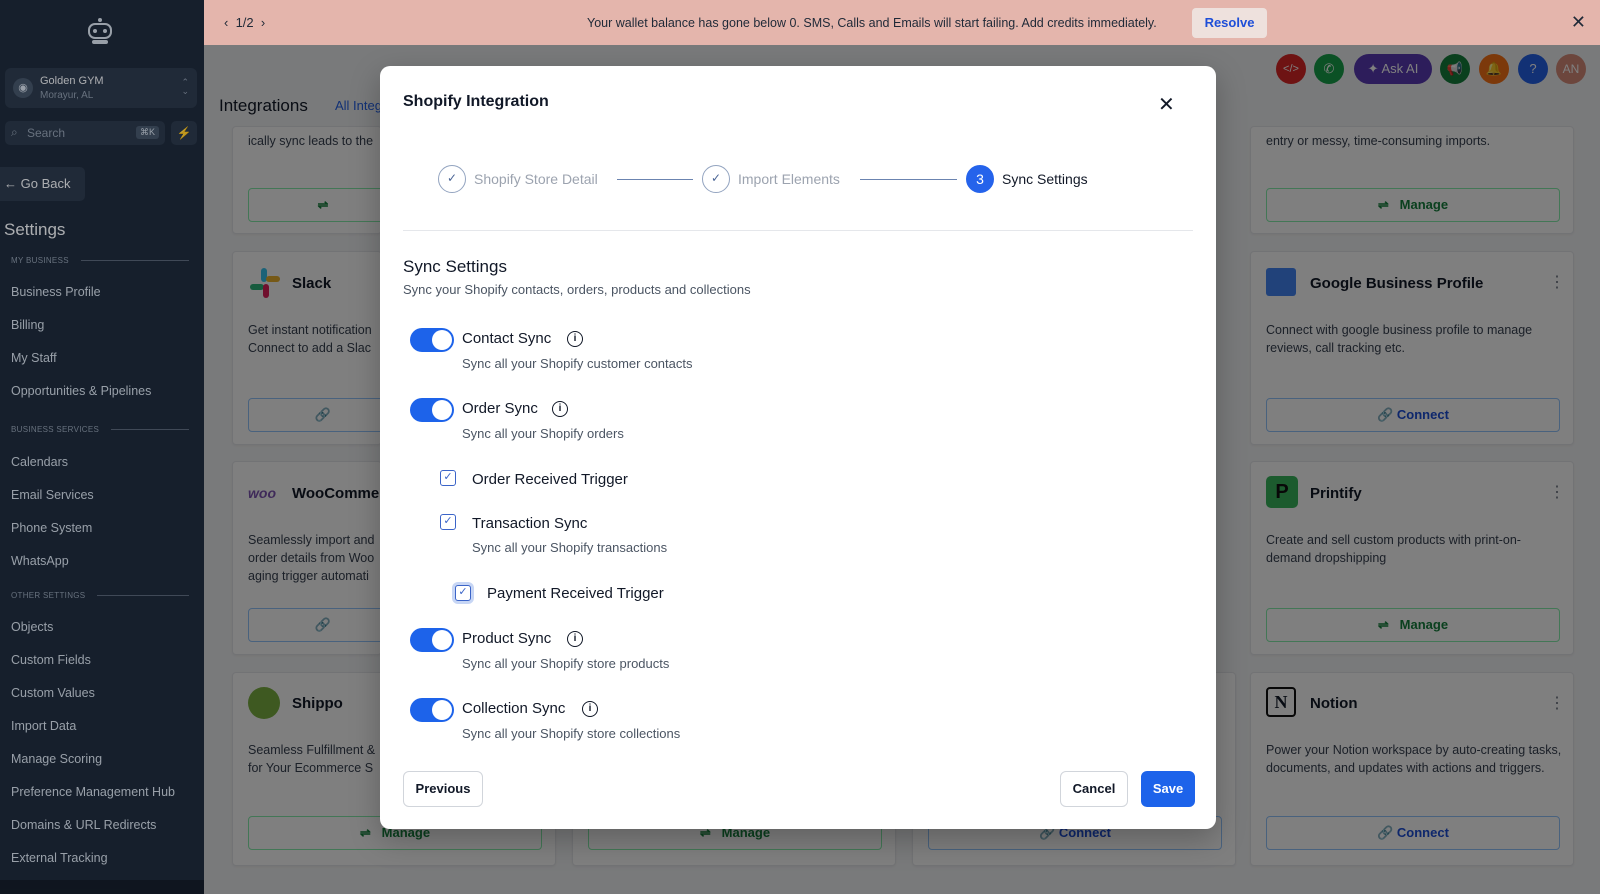 The image size is (1600, 894). I want to click on product-sync-toggle, so click(432, 640).